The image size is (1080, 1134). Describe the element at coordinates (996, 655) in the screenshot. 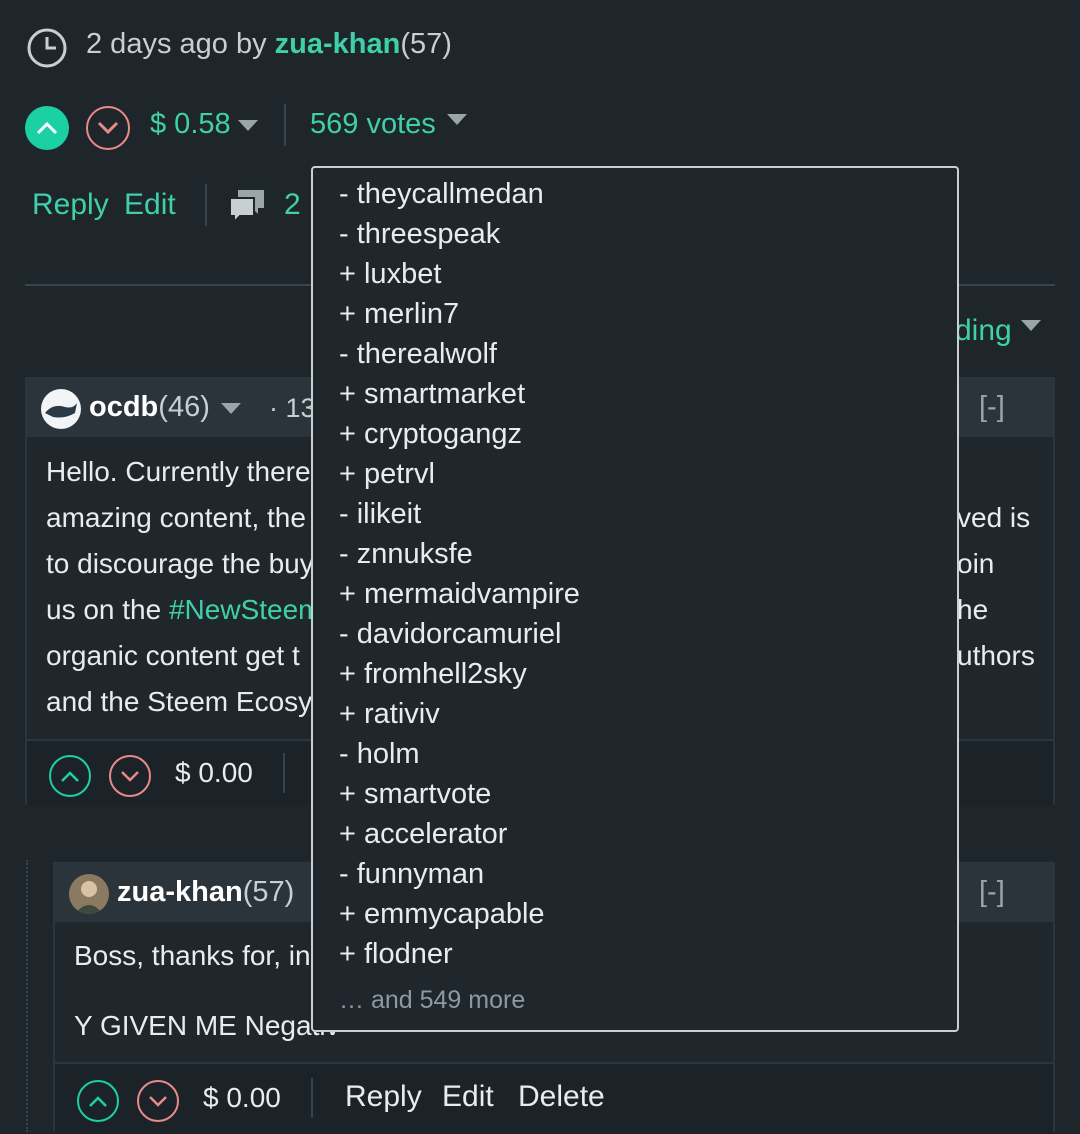

I see `comment-line: uthors` at that location.